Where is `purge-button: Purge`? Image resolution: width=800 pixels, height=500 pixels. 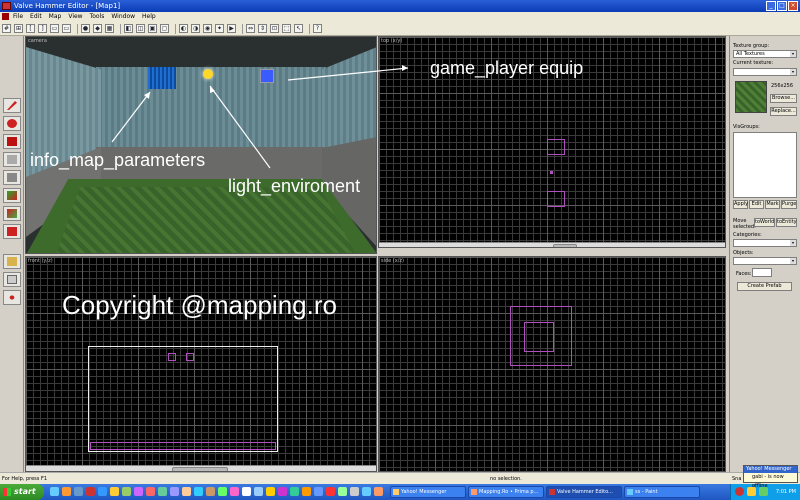
purge-button: Purge is located at coordinates (789, 204).